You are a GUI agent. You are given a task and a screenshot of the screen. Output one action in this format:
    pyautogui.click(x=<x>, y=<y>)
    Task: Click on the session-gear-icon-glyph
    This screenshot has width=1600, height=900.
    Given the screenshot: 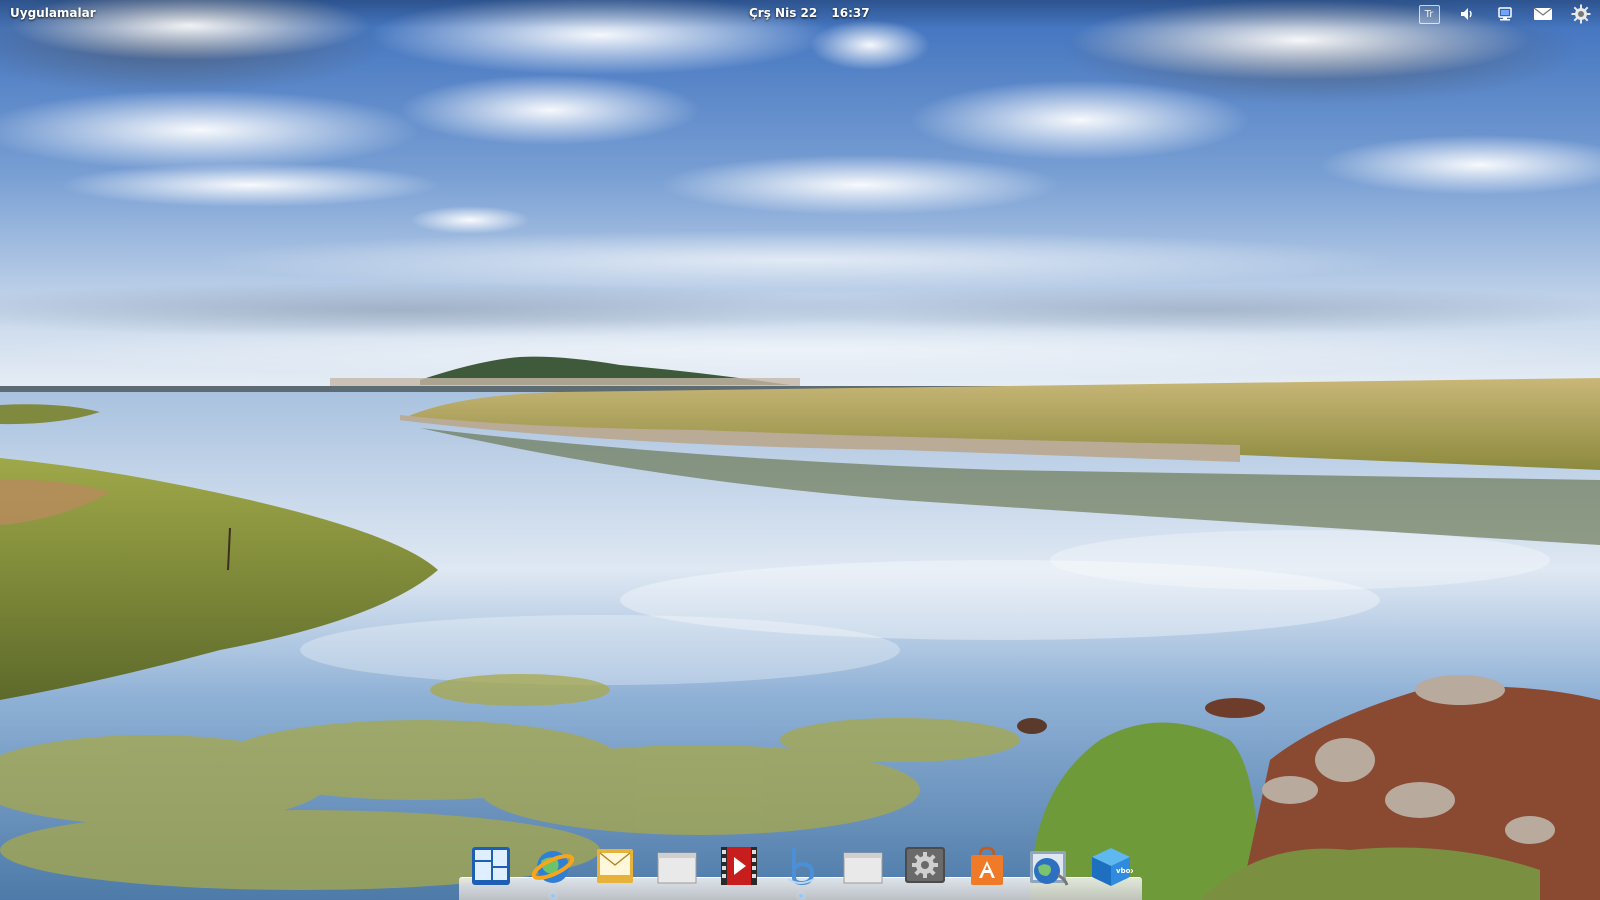 What is the action you would take?
    pyautogui.click(x=1581, y=14)
    